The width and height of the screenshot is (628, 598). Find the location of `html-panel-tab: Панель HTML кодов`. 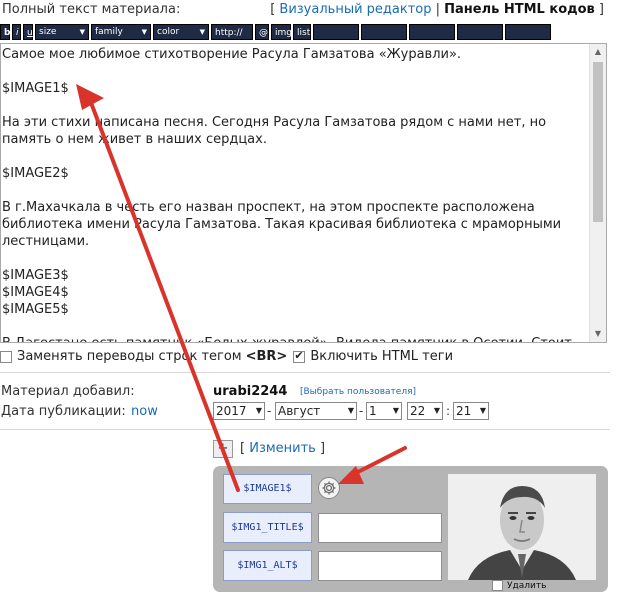

html-panel-tab: Панель HTML кодов is located at coordinates (519, 9).